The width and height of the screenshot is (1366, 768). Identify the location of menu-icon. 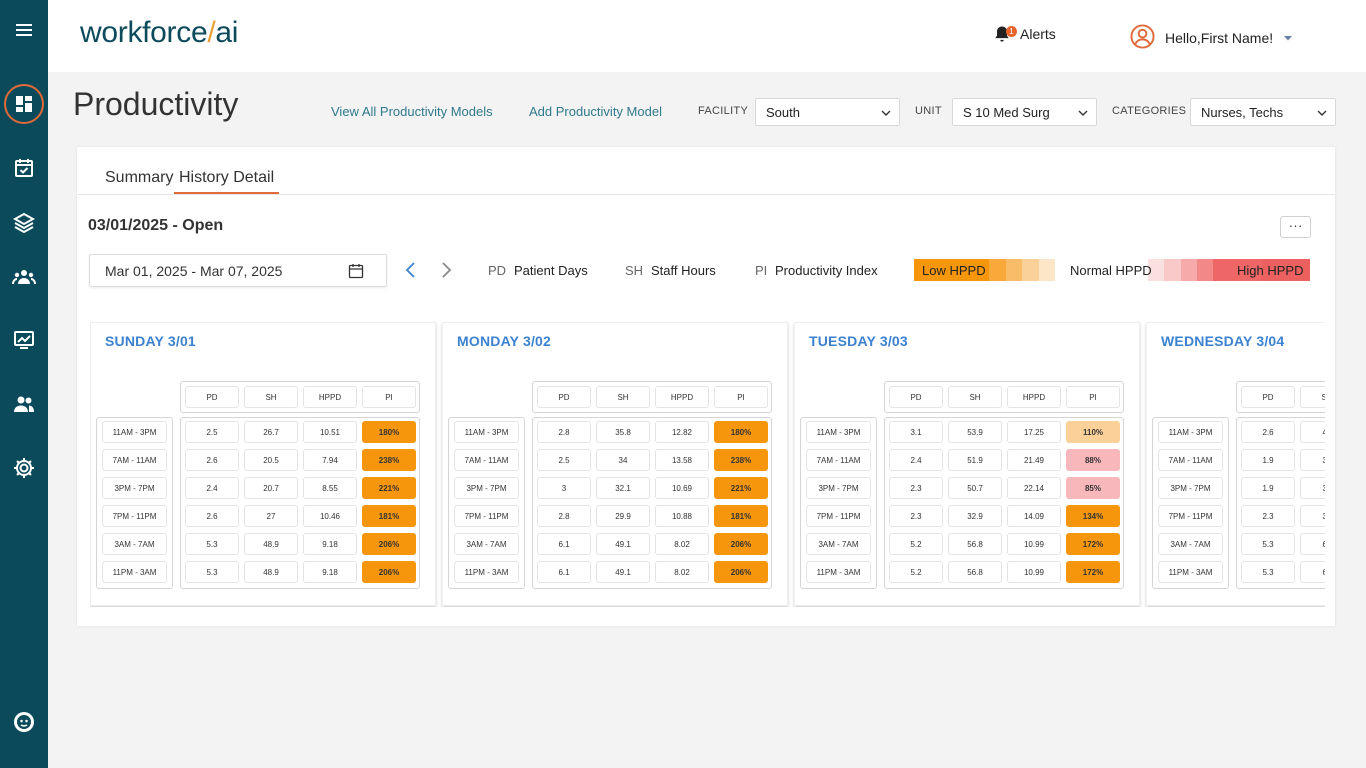
(24, 30).